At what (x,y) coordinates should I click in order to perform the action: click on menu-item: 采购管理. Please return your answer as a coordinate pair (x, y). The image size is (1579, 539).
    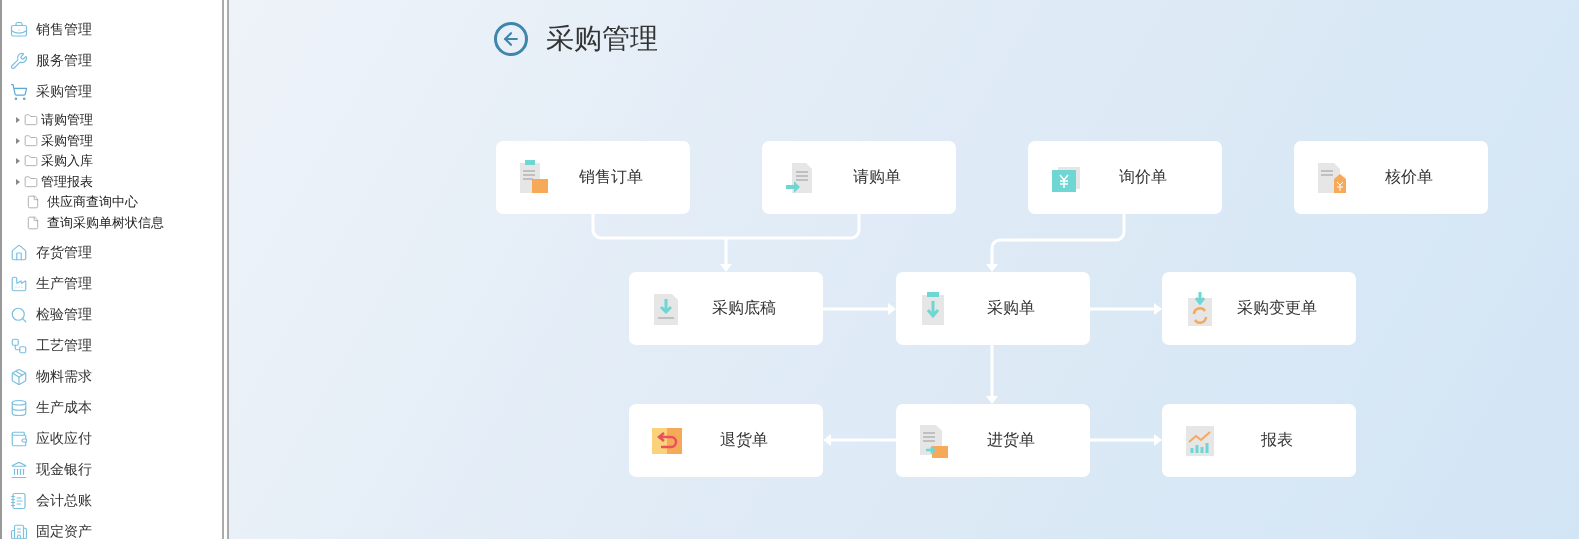
    Looking at the image, I should click on (116, 91).